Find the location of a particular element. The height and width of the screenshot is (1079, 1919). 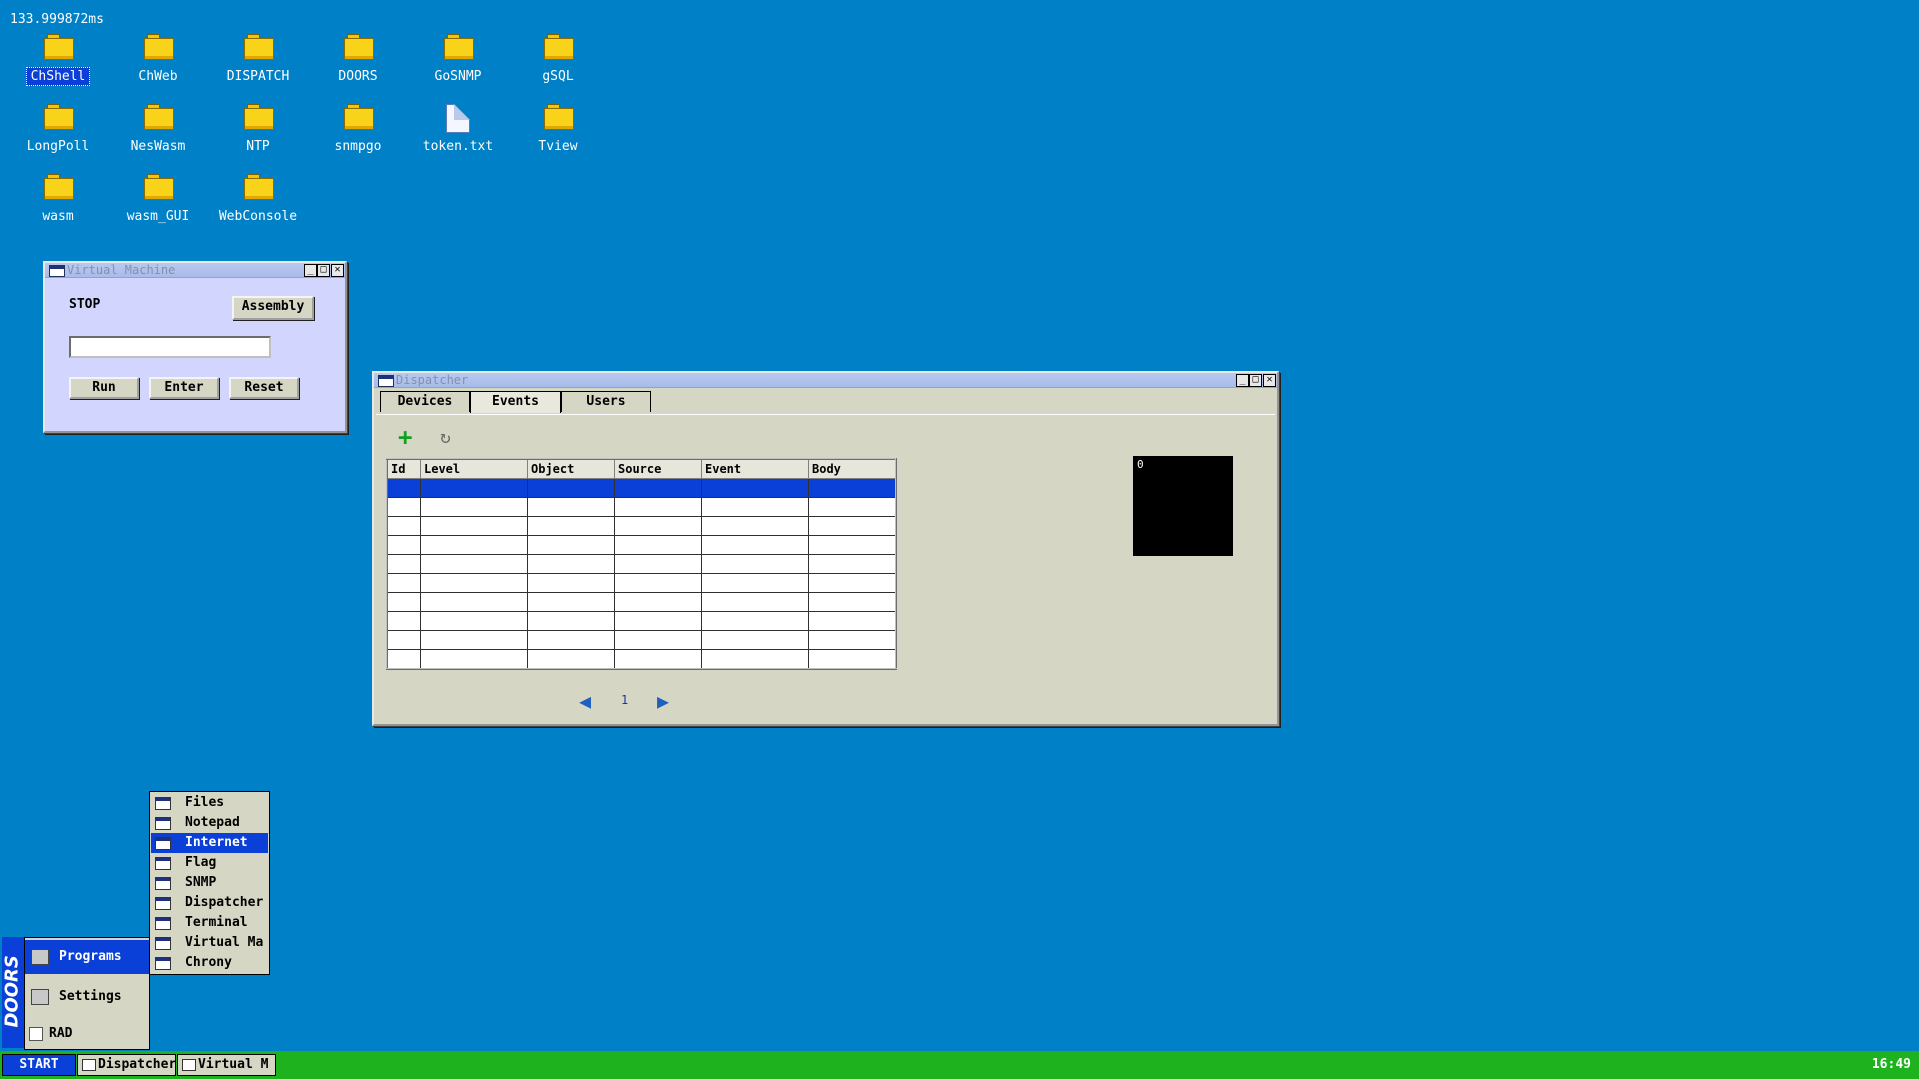

programs-item: Dispatcher is located at coordinates (209, 903).